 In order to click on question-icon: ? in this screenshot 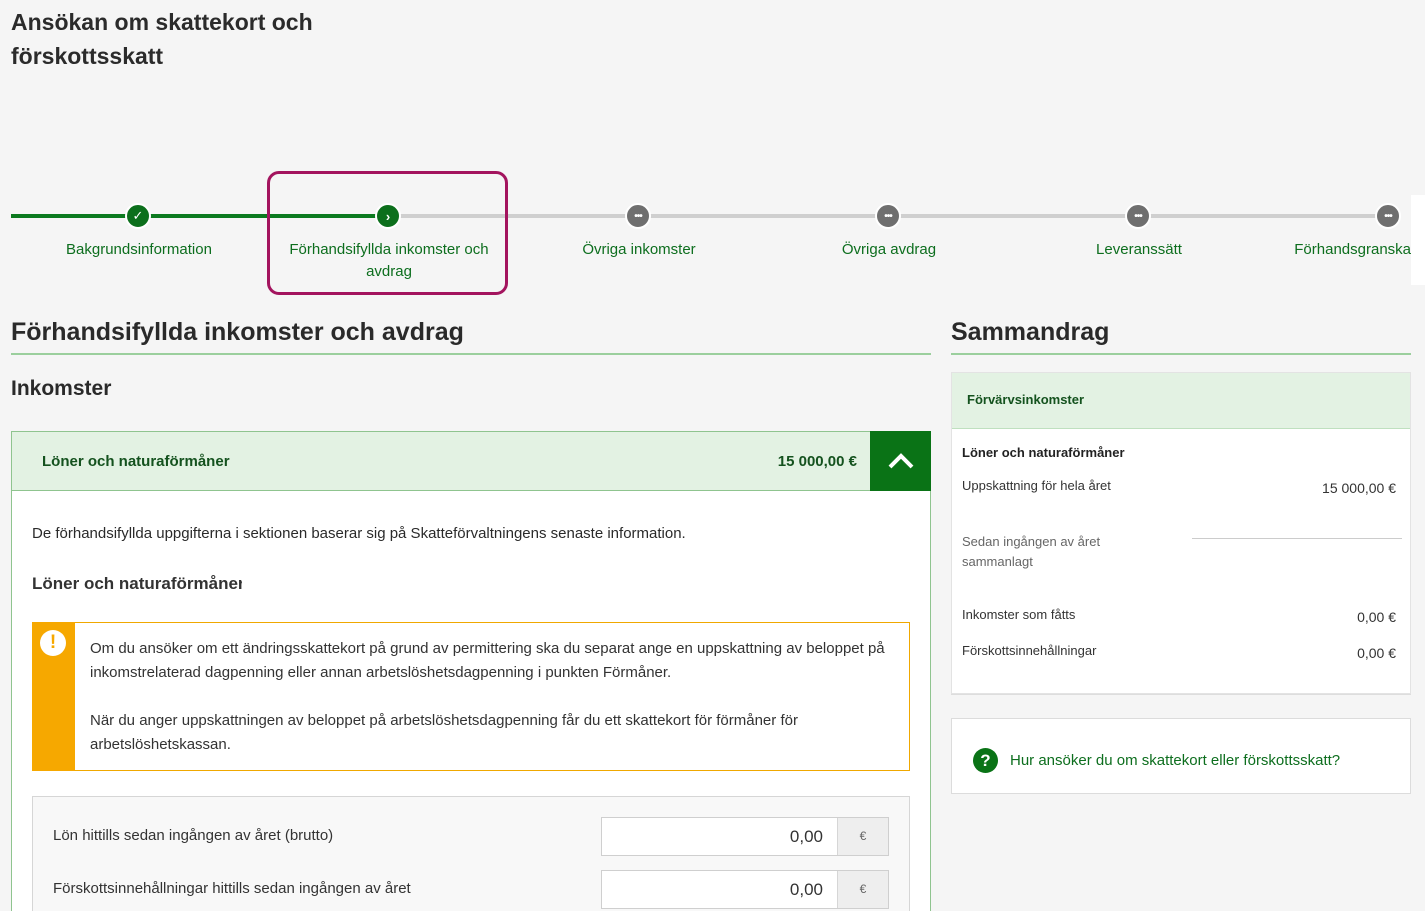, I will do `click(985, 760)`.